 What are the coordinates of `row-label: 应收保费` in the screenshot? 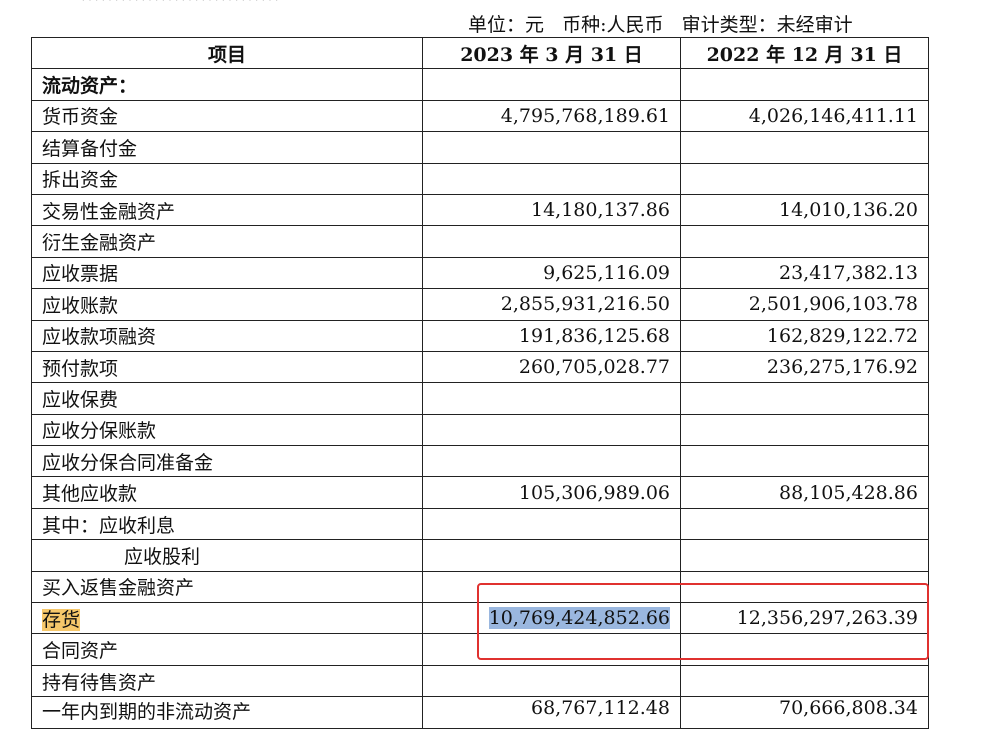 It's located at (227, 398).